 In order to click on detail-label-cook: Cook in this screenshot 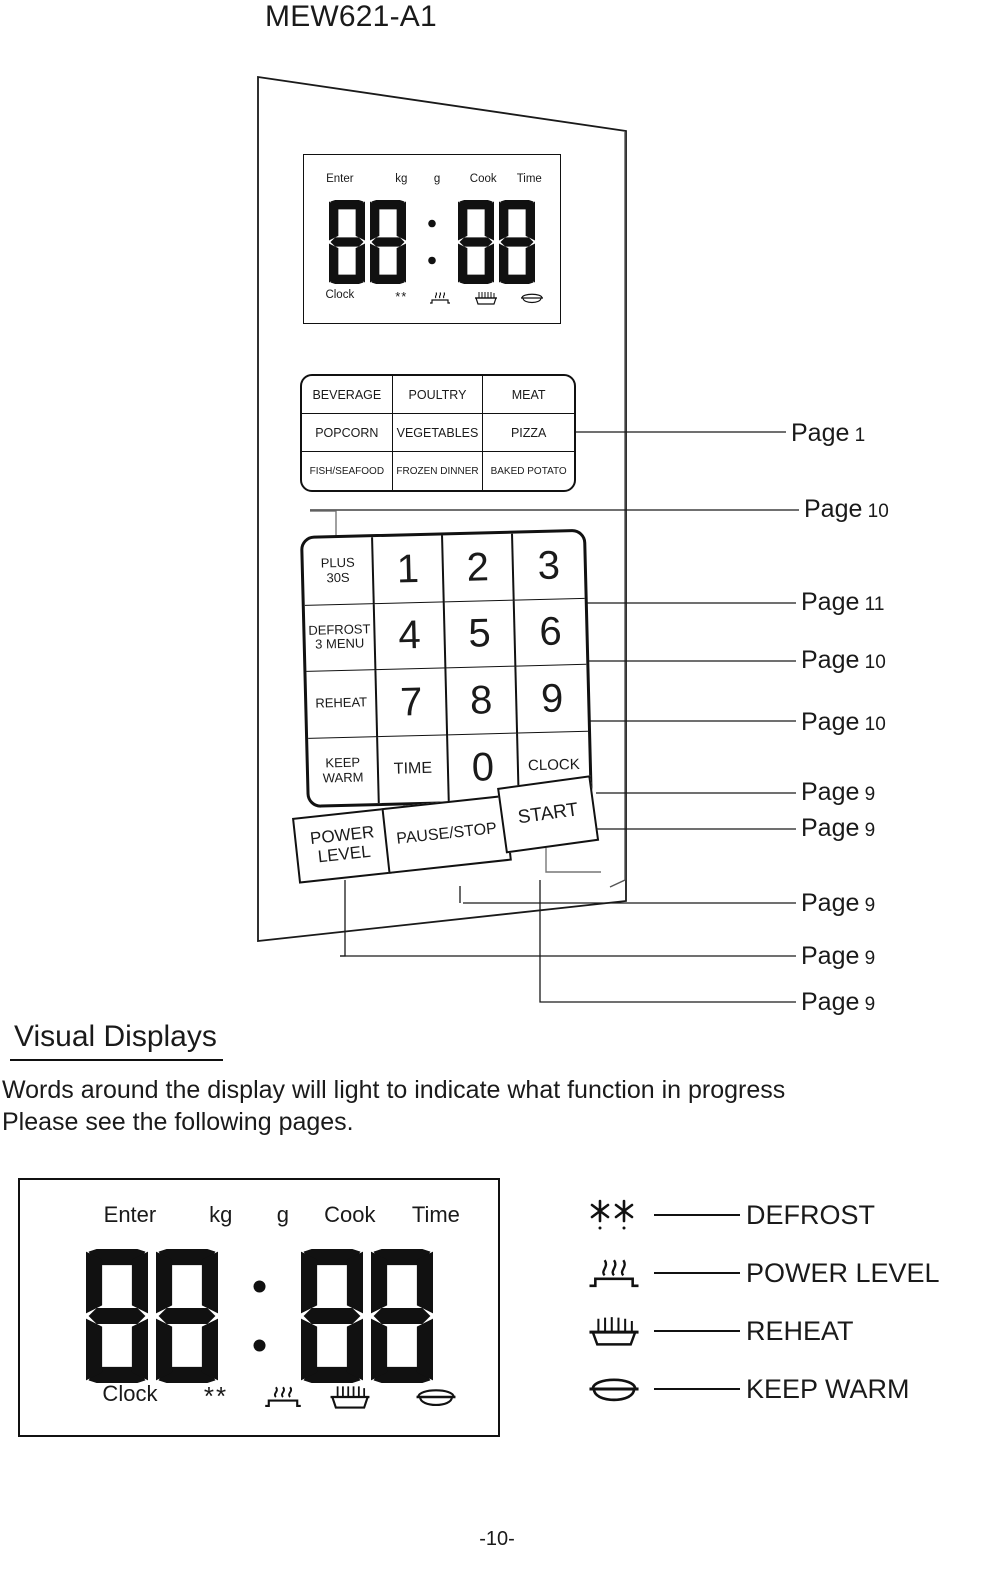, I will do `click(350, 1214)`.